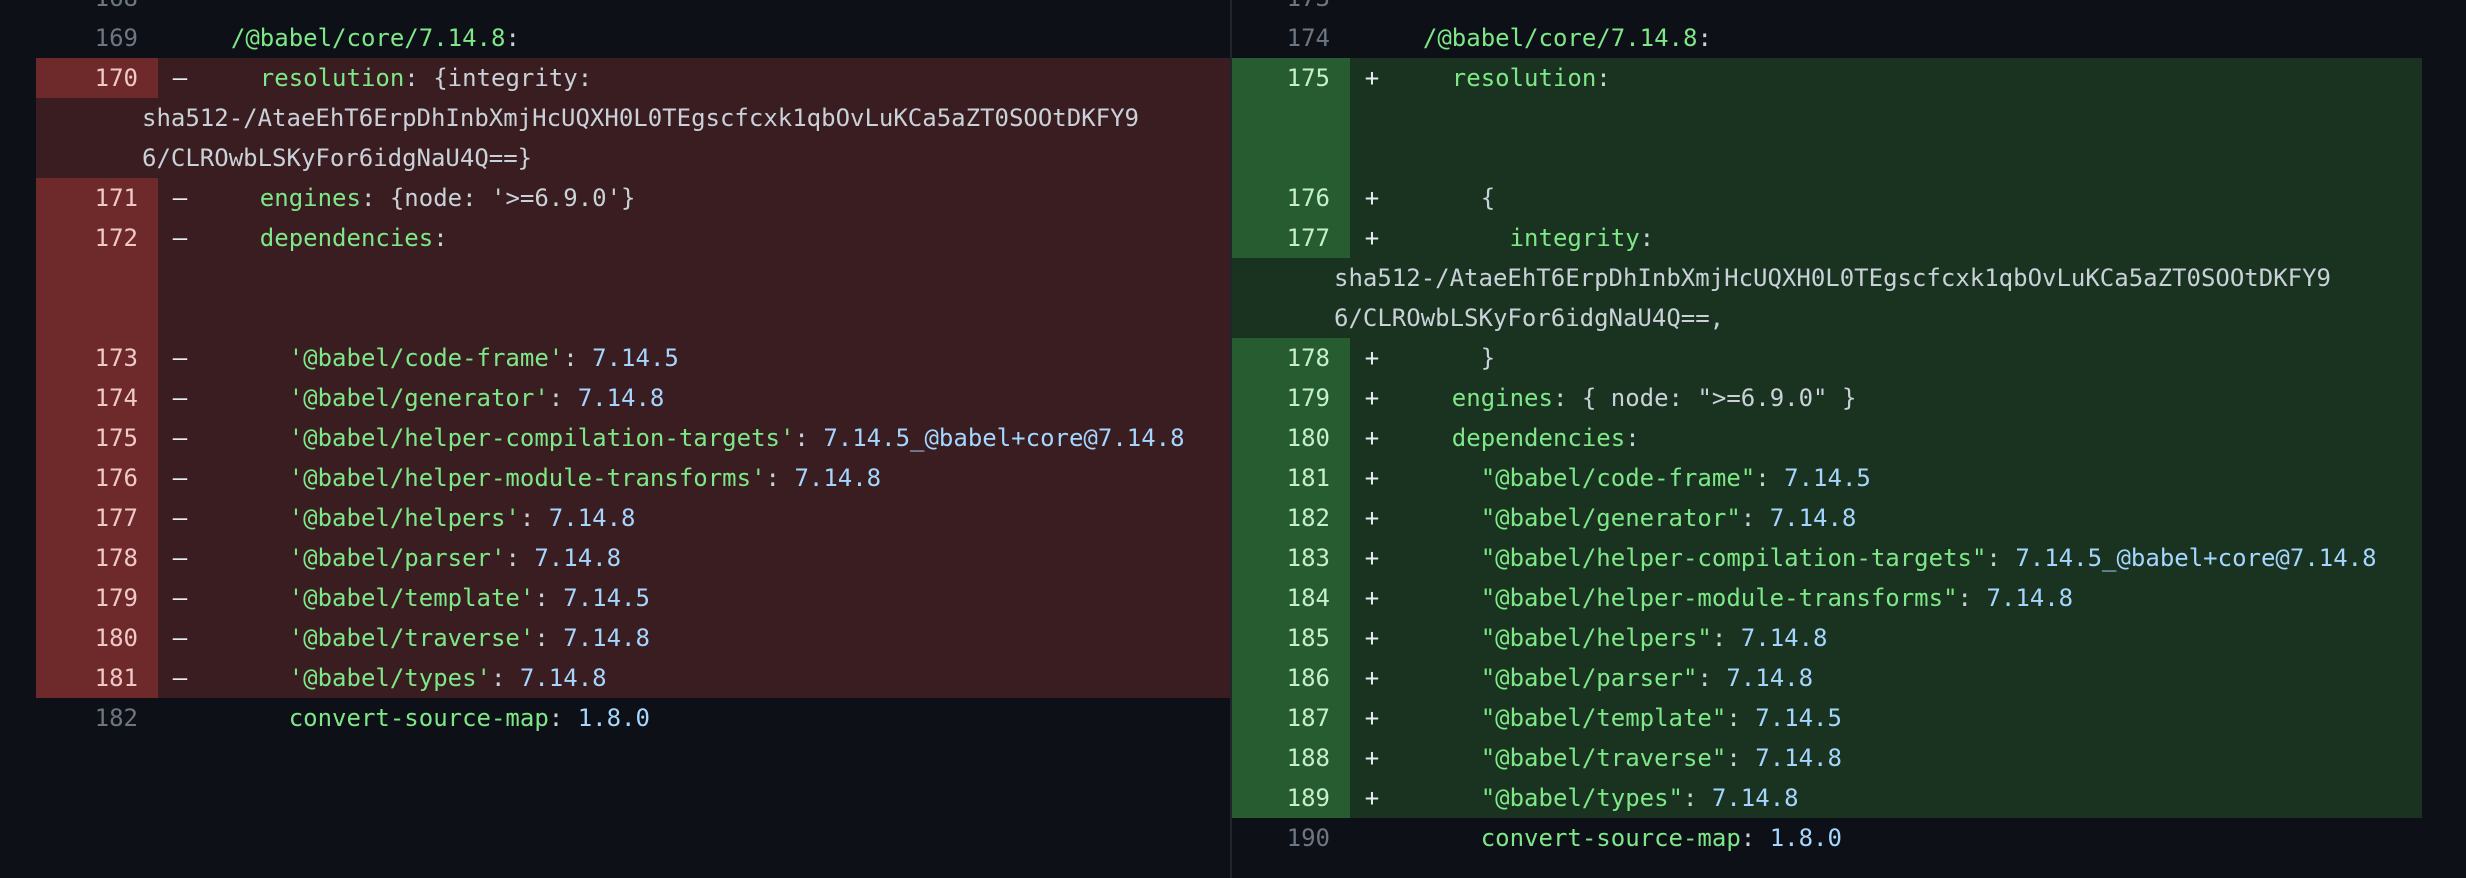 Image resolution: width=2466 pixels, height=878 pixels. I want to click on code-content: "@babel/helpers": 7.14.8, so click(1908, 638).